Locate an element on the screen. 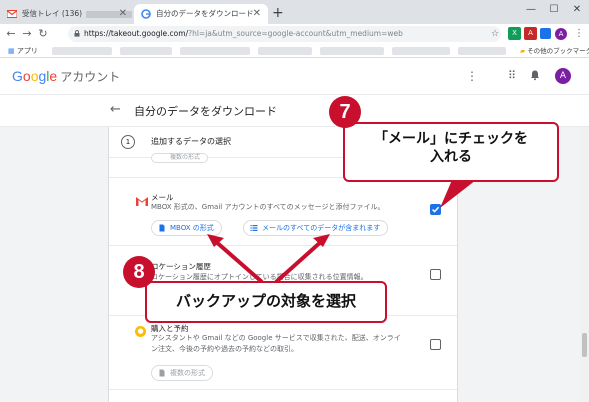  extension-icon is located at coordinates (545, 33).